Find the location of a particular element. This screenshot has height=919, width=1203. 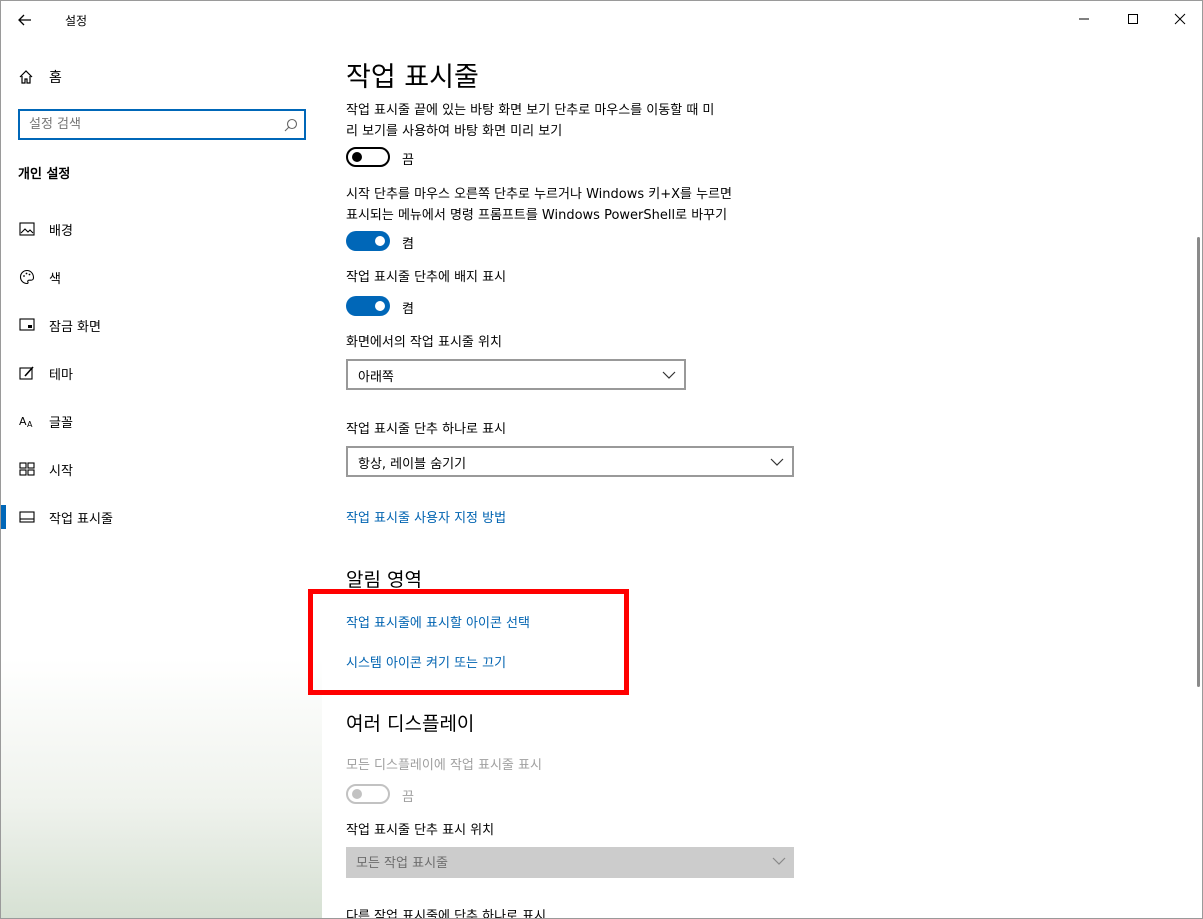

home-icon is located at coordinates (26, 77).